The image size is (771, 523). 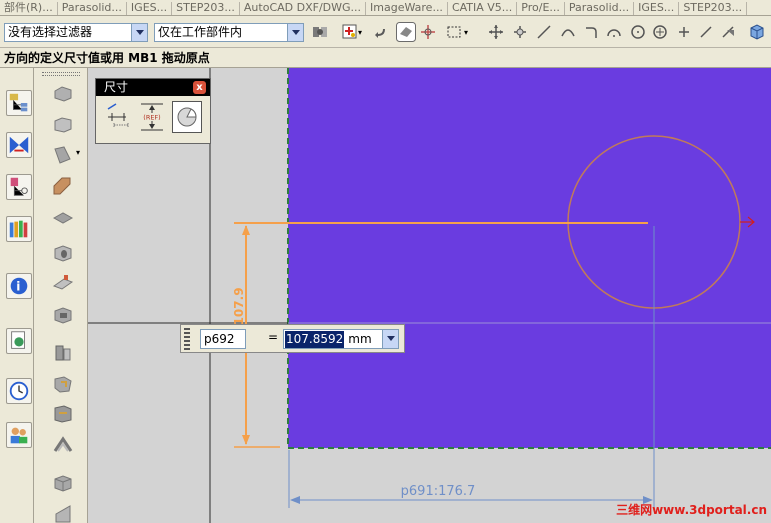 I want to click on ref-label: (REF), so click(x=151, y=118).